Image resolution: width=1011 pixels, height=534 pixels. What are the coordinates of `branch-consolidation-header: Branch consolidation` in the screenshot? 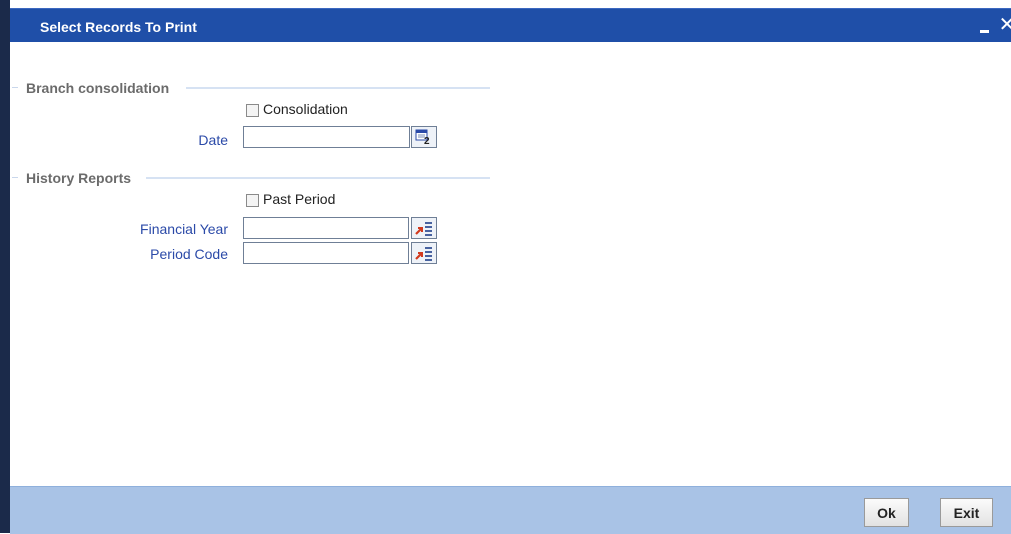 It's located at (255, 88).